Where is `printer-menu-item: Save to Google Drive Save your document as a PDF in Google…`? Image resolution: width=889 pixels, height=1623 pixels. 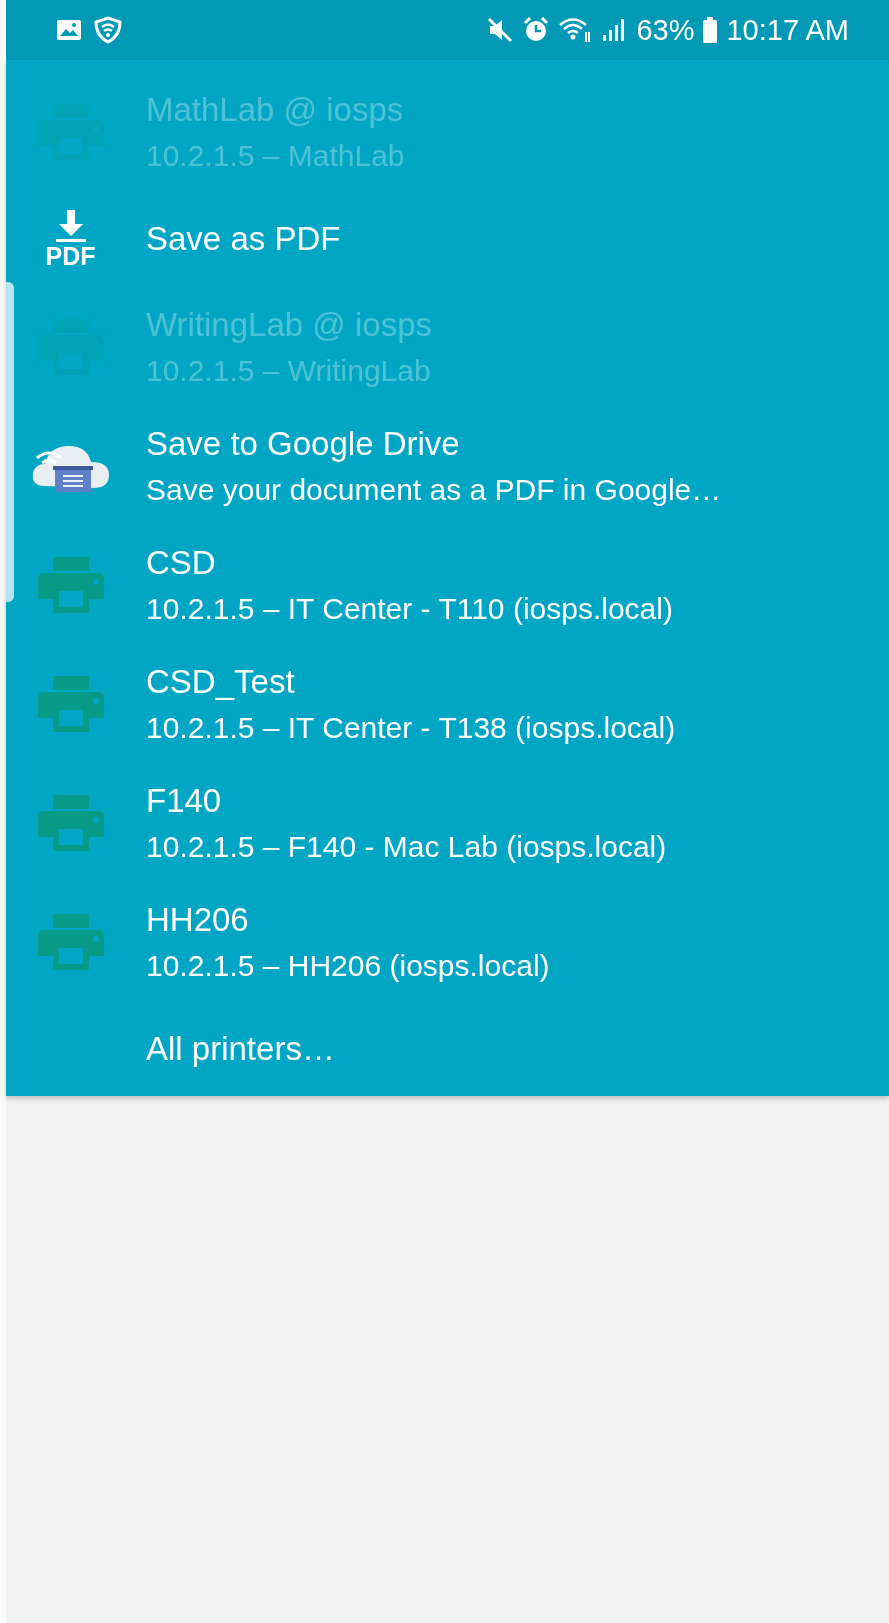 printer-menu-item: Save to Google Drive Save your document as a PDF in Google… is located at coordinates (452, 465).